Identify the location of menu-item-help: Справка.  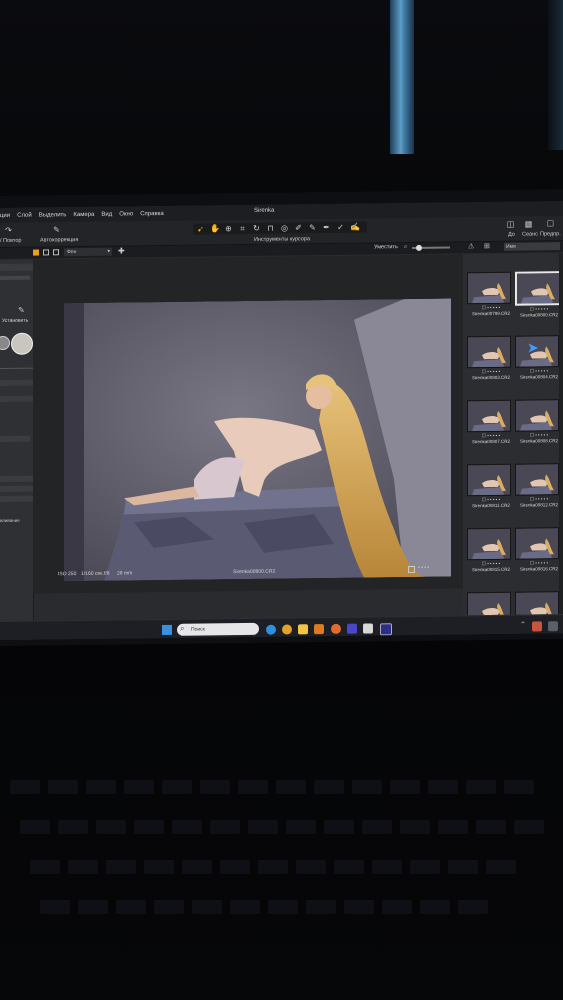
(152, 213).